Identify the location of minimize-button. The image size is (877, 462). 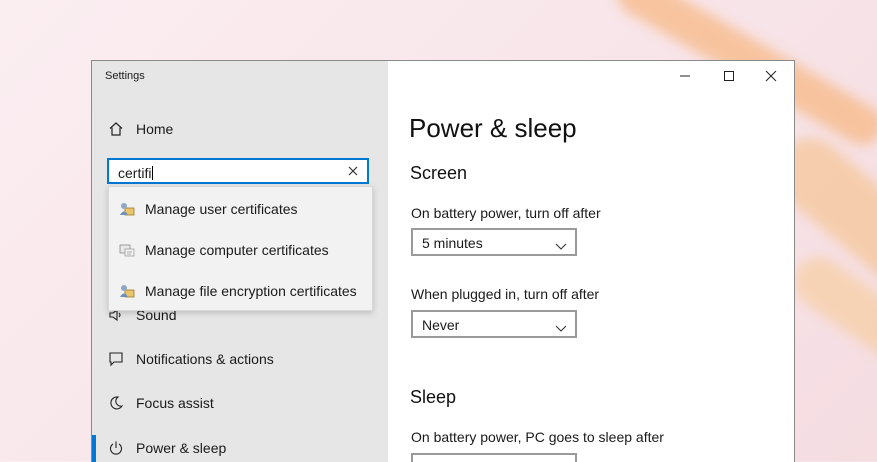
(685, 76).